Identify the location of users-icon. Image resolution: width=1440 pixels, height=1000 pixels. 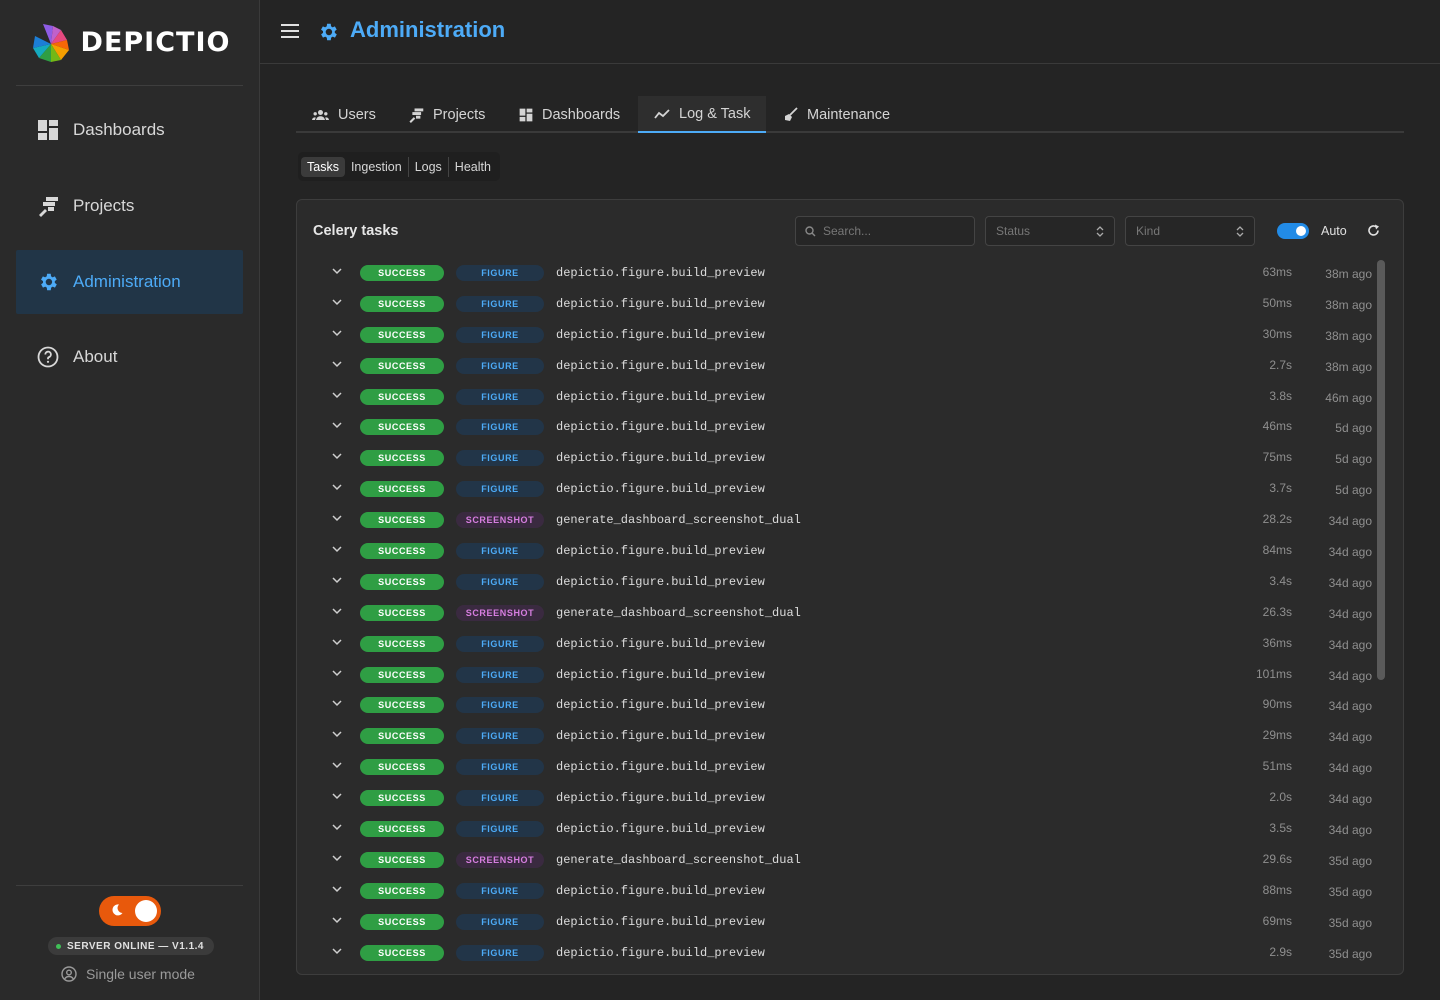
(320, 114).